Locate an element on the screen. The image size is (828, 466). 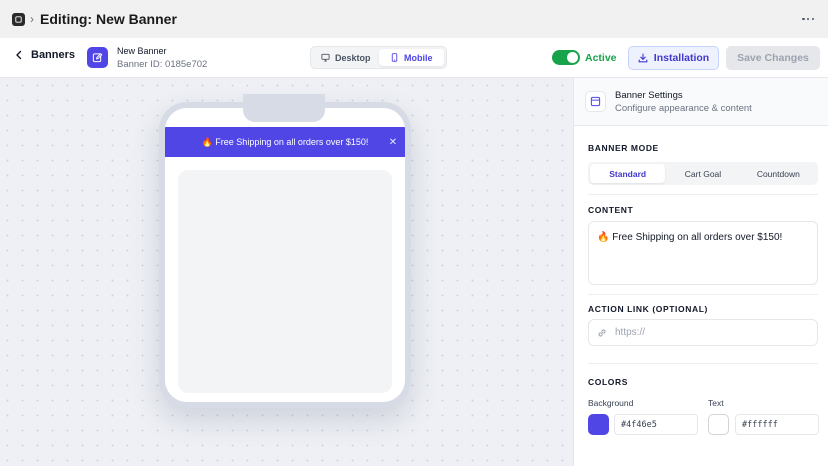
action-link-field is located at coordinates (703, 332).